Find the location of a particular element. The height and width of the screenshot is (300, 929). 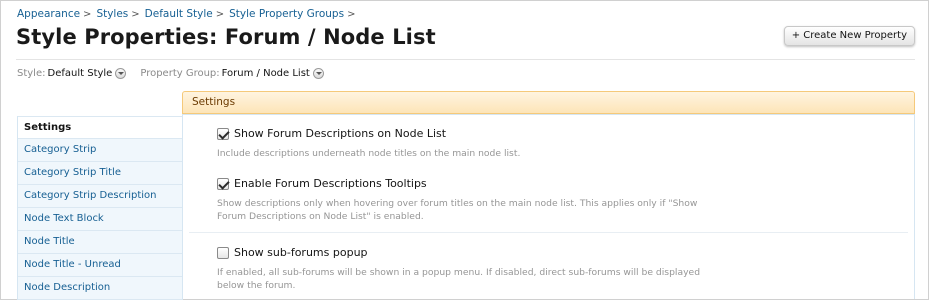

settings-panel-header: Settings is located at coordinates (548, 102).